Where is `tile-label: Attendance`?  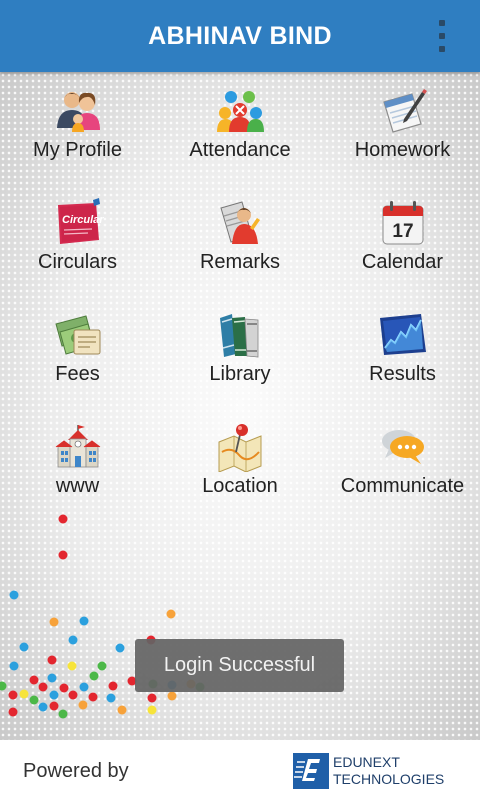 tile-label: Attendance is located at coordinates (240, 150).